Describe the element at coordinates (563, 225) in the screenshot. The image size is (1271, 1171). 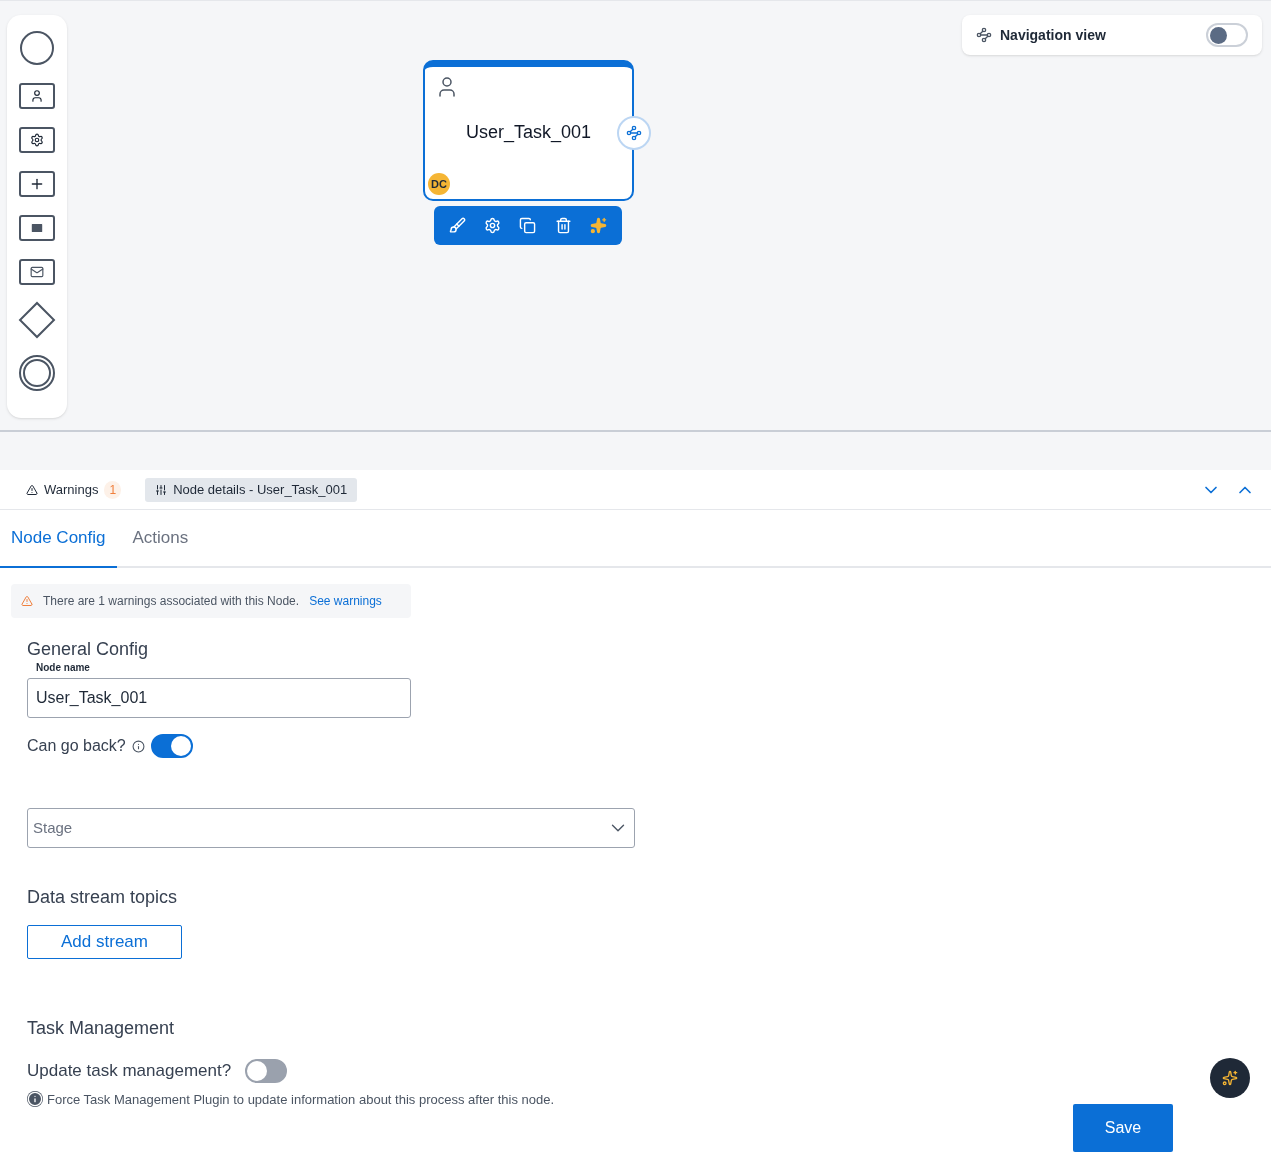
I see `trash-icon` at that location.